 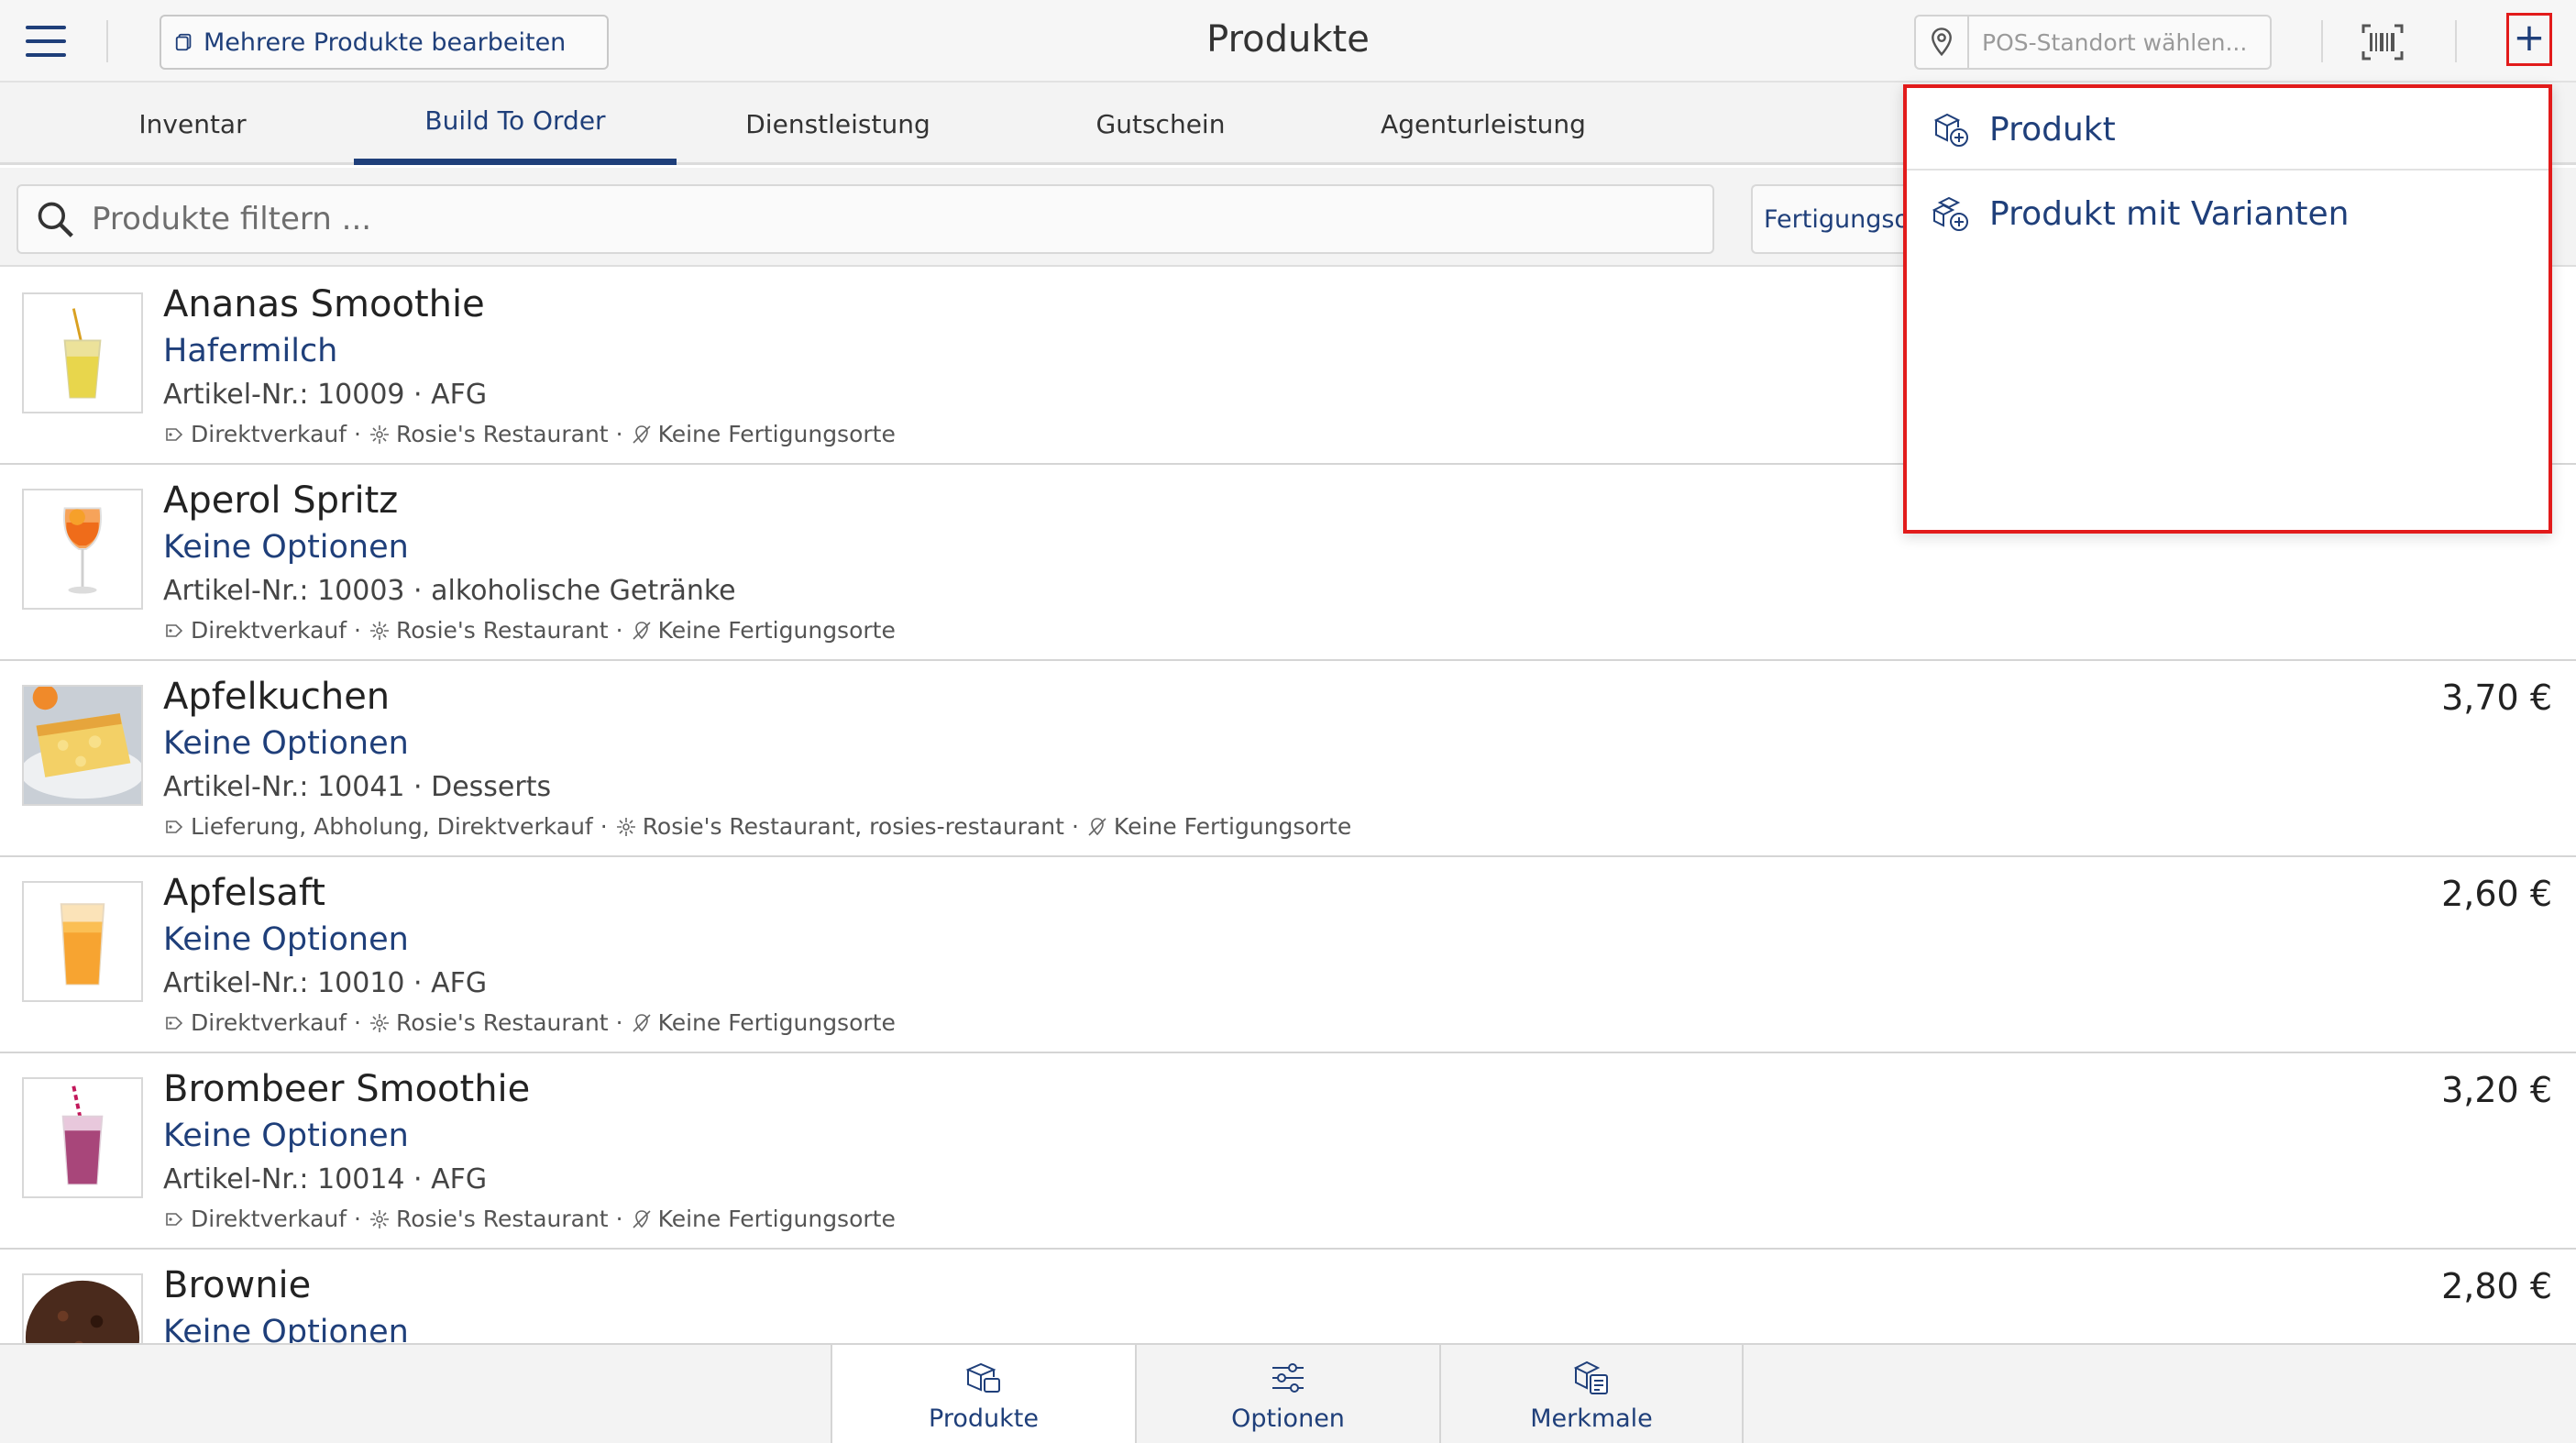 I want to click on dropdown-item-produkt: Produkt, so click(x=2227, y=130).